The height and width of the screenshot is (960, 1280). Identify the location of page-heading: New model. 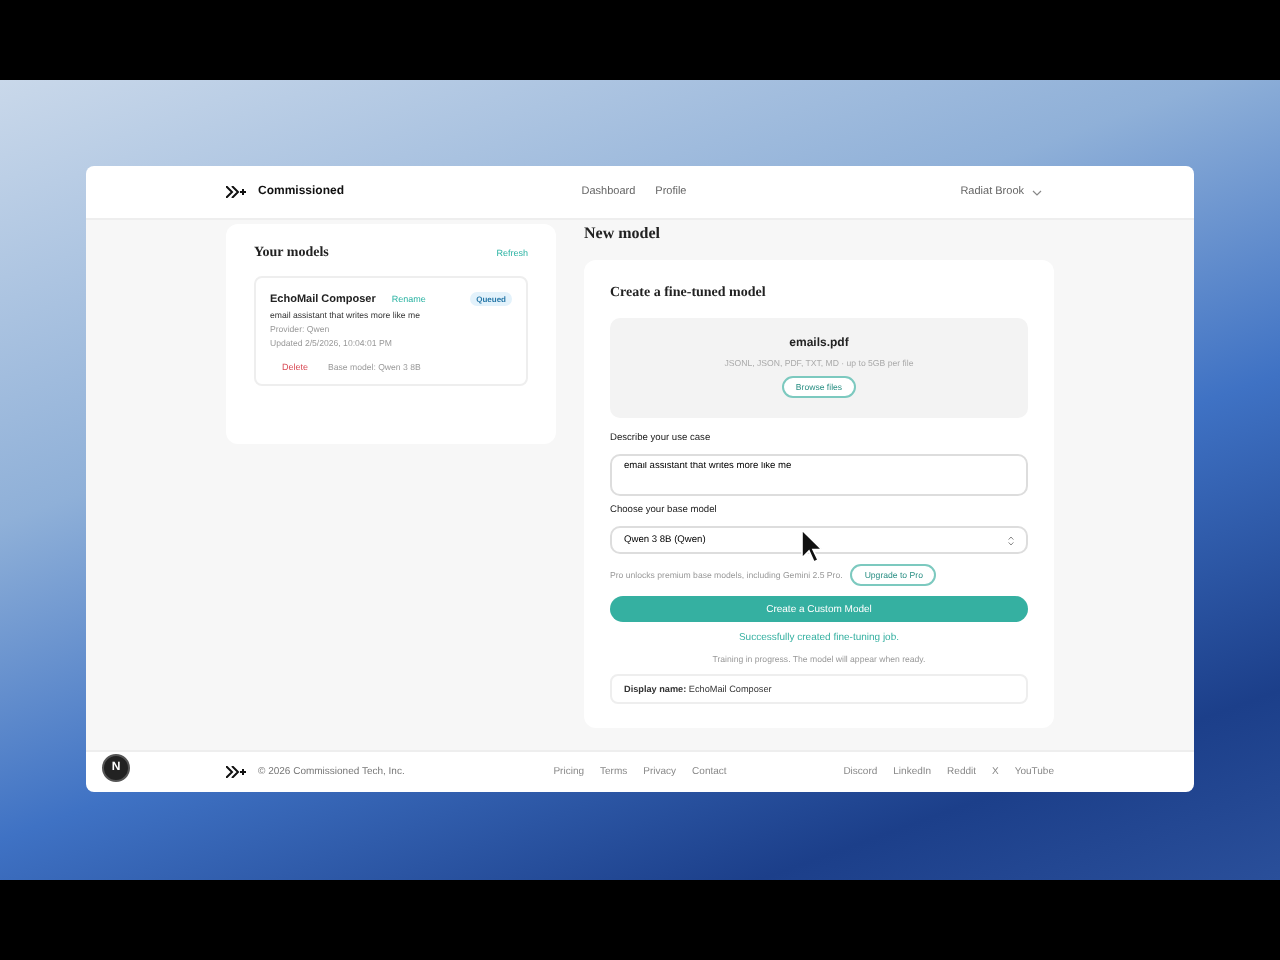
(623, 235).